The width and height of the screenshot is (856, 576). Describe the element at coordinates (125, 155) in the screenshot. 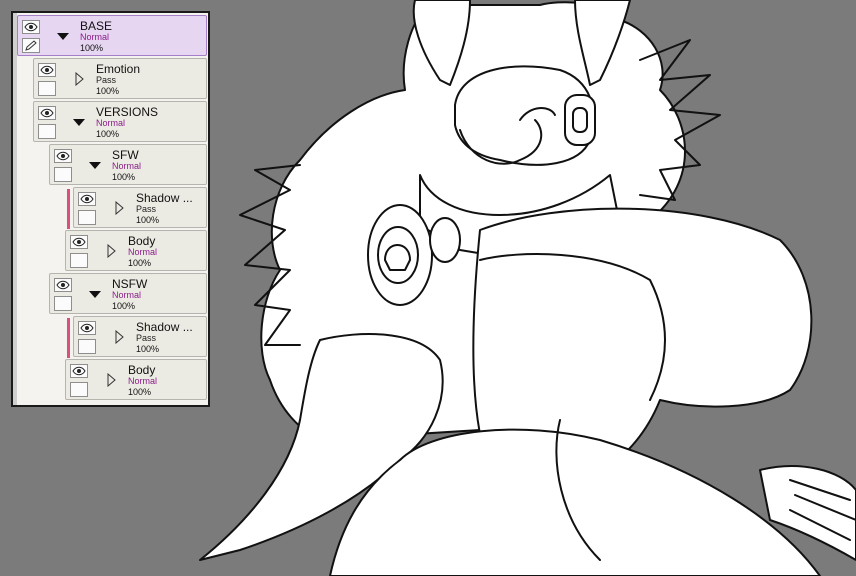

I see `layer-name: SFW` at that location.